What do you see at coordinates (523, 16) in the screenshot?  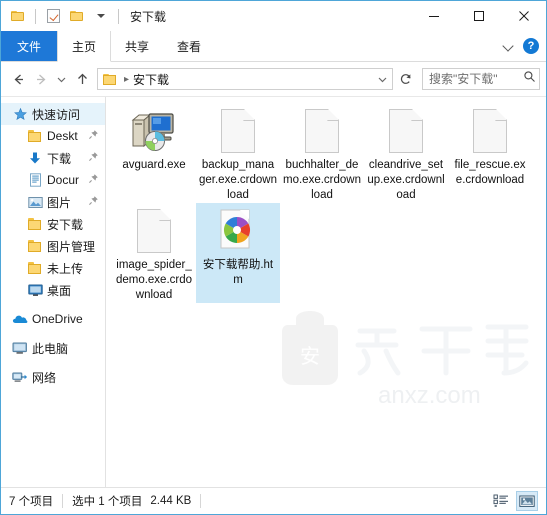 I see `close-button` at bounding box center [523, 16].